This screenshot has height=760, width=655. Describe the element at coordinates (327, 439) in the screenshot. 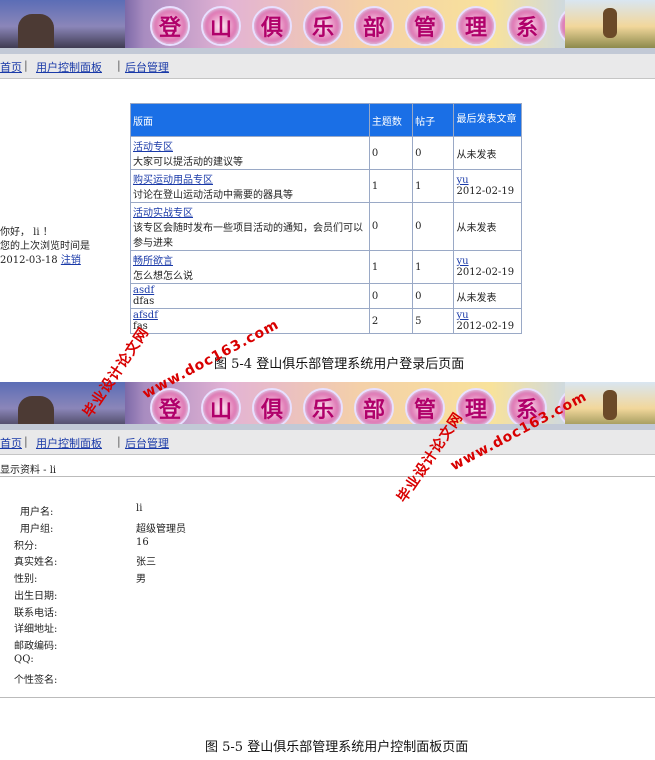

I see `nav-bar-bottom: 首页 | 用户控制面板 | 后台管理` at that location.